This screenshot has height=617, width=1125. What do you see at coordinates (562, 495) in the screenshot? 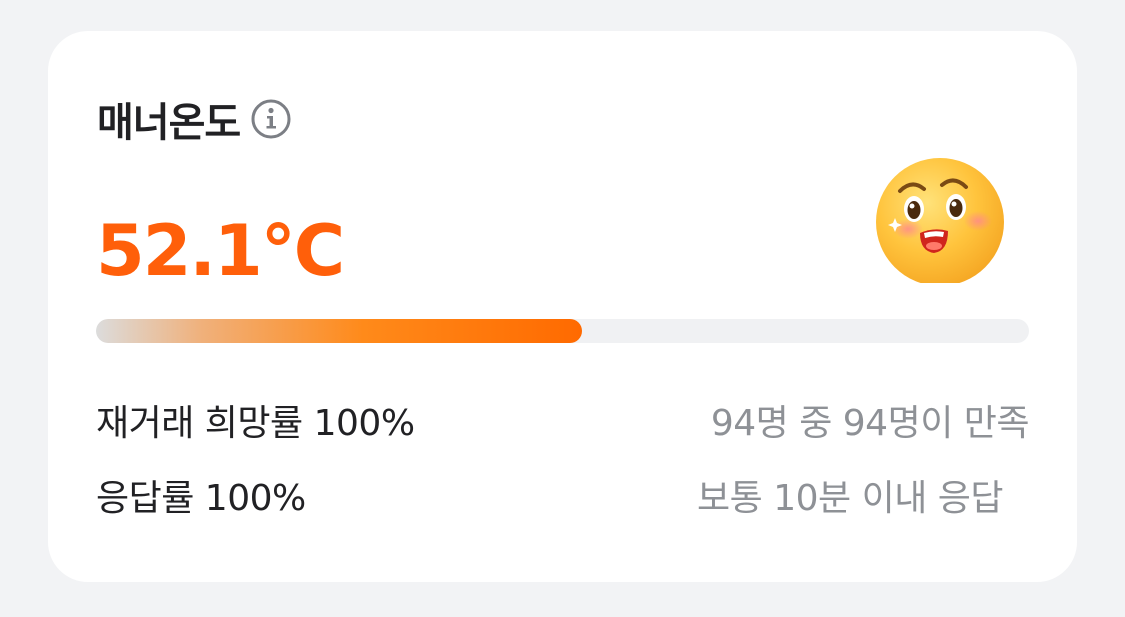
I see `response-rate-row: 응답률 100% 보통 10분 이내 응답` at bounding box center [562, 495].